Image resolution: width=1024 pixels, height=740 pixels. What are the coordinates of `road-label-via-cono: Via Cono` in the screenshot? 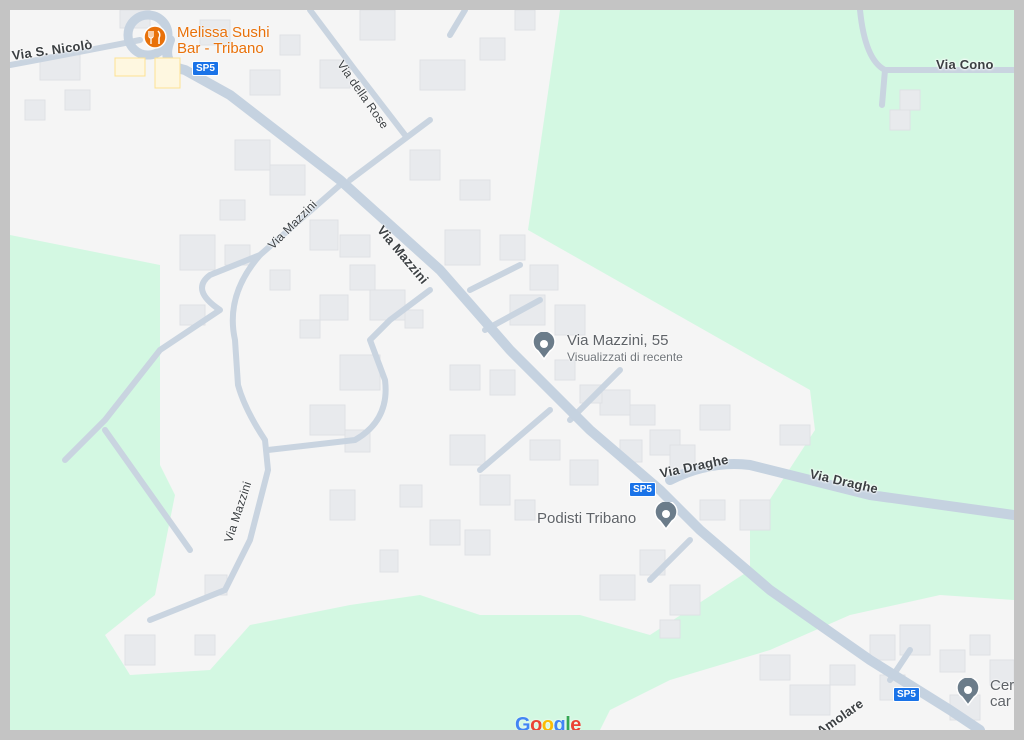 It's located at (965, 64).